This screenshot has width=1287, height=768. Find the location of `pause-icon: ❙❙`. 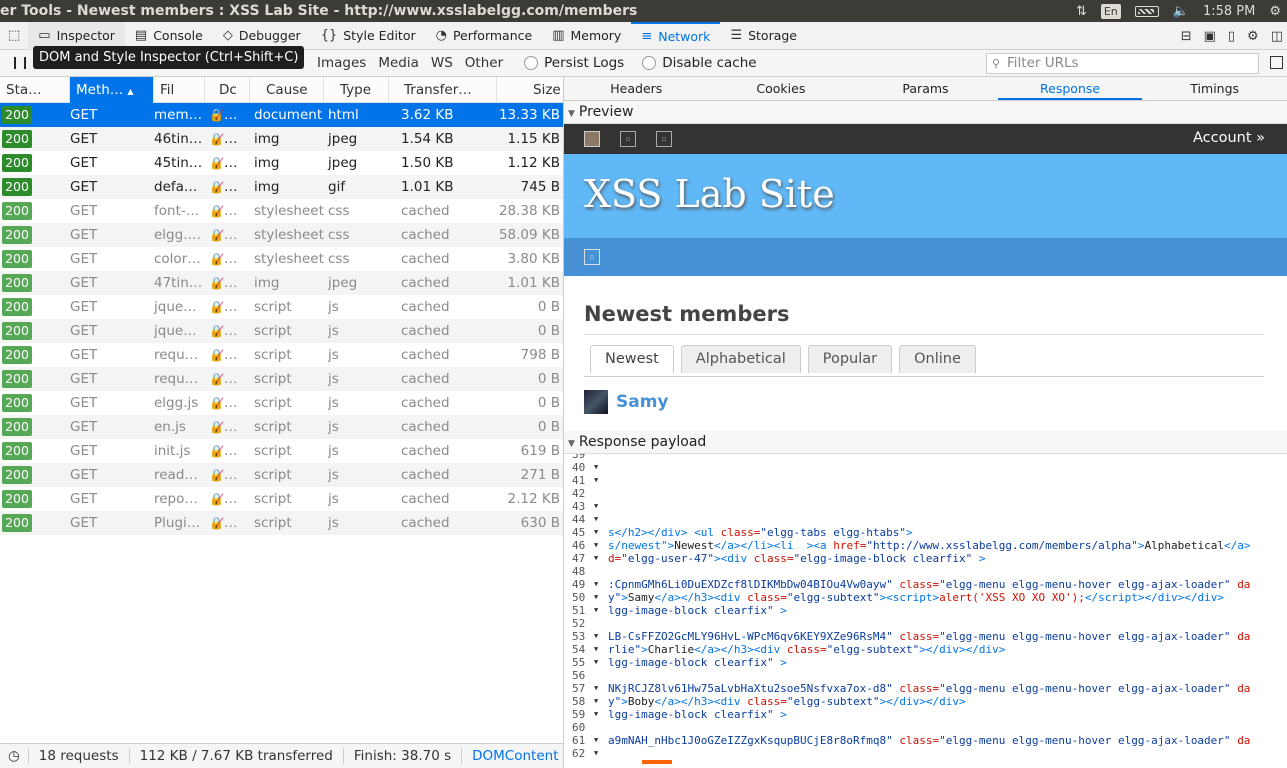

pause-icon: ❙❙ is located at coordinates (20, 62).